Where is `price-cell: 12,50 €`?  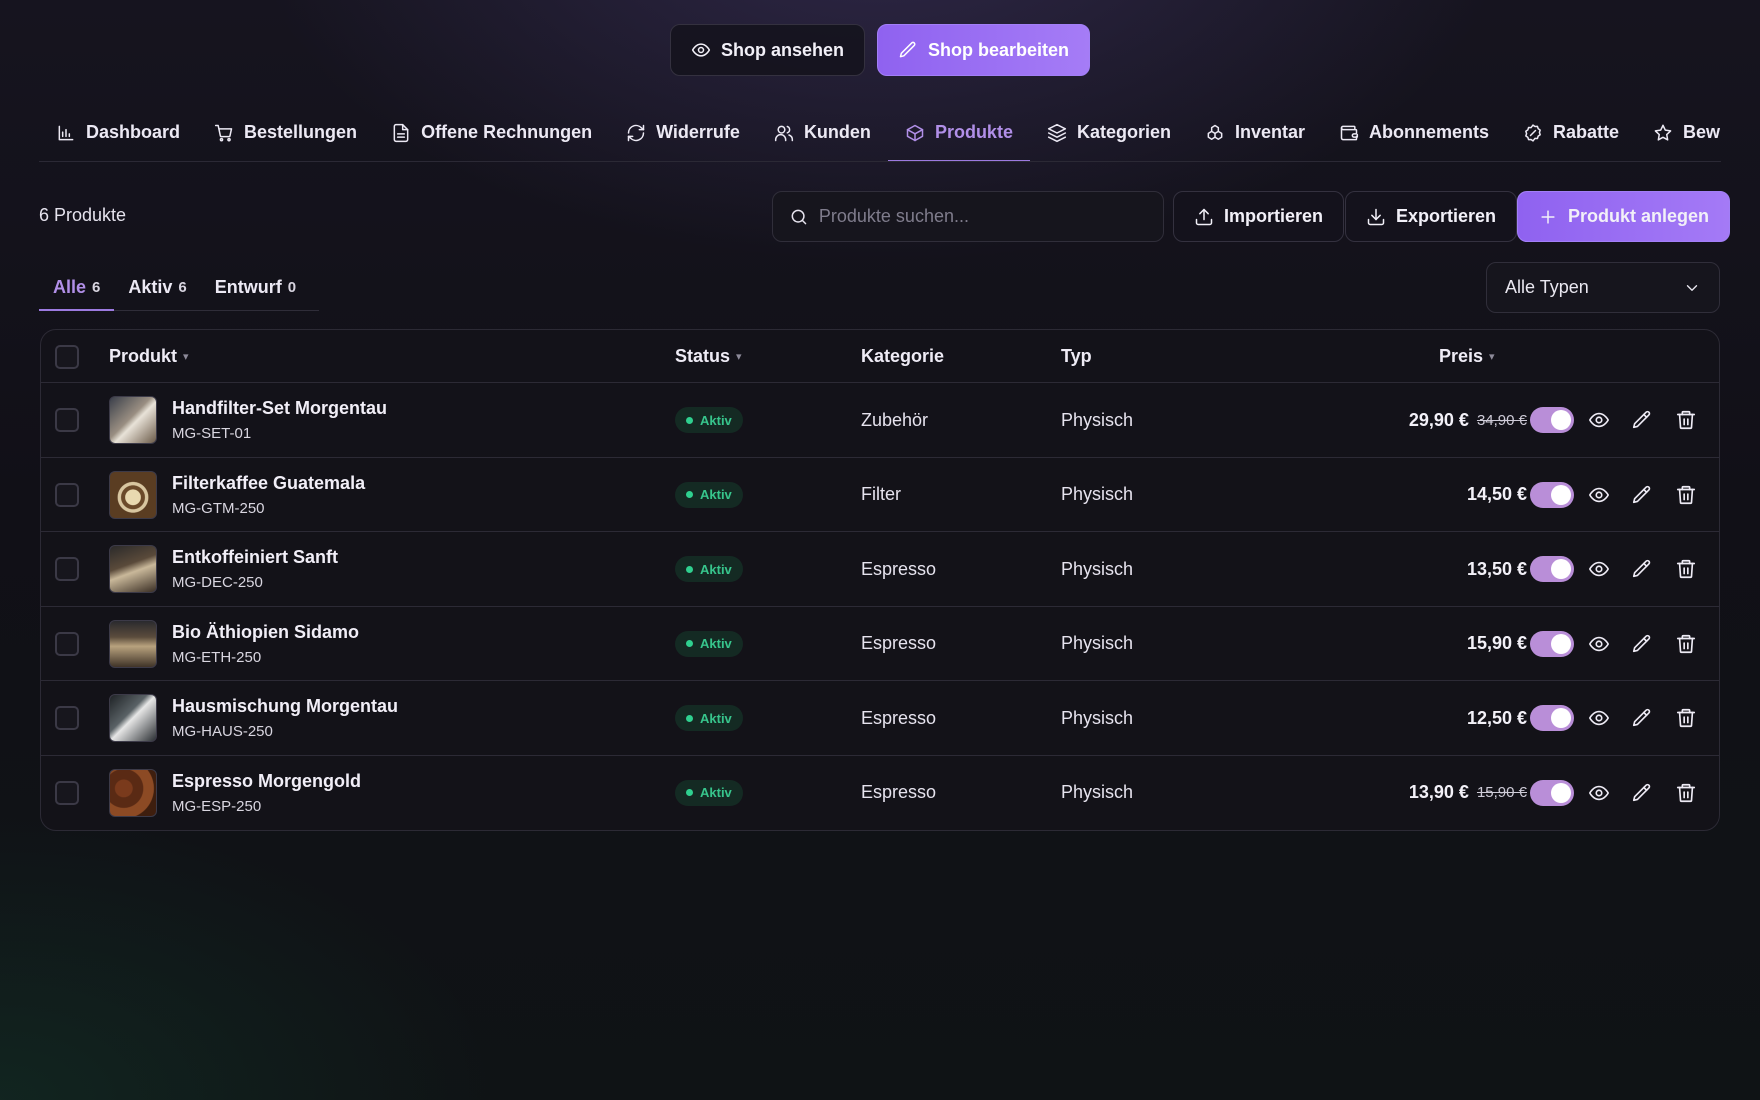 price-cell: 12,50 € is located at coordinates (1497, 718).